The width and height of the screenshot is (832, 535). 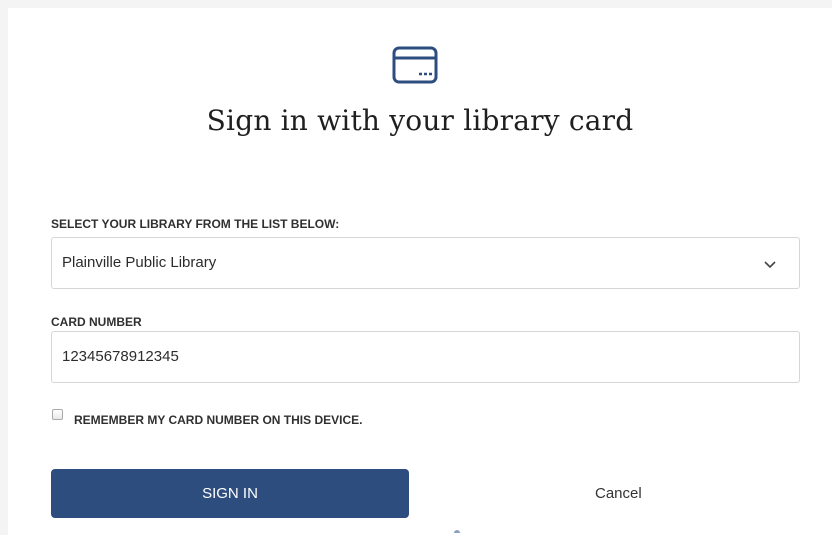 What do you see at coordinates (420, 120) in the screenshot?
I see `dialog-title: Sign in with your library card` at bounding box center [420, 120].